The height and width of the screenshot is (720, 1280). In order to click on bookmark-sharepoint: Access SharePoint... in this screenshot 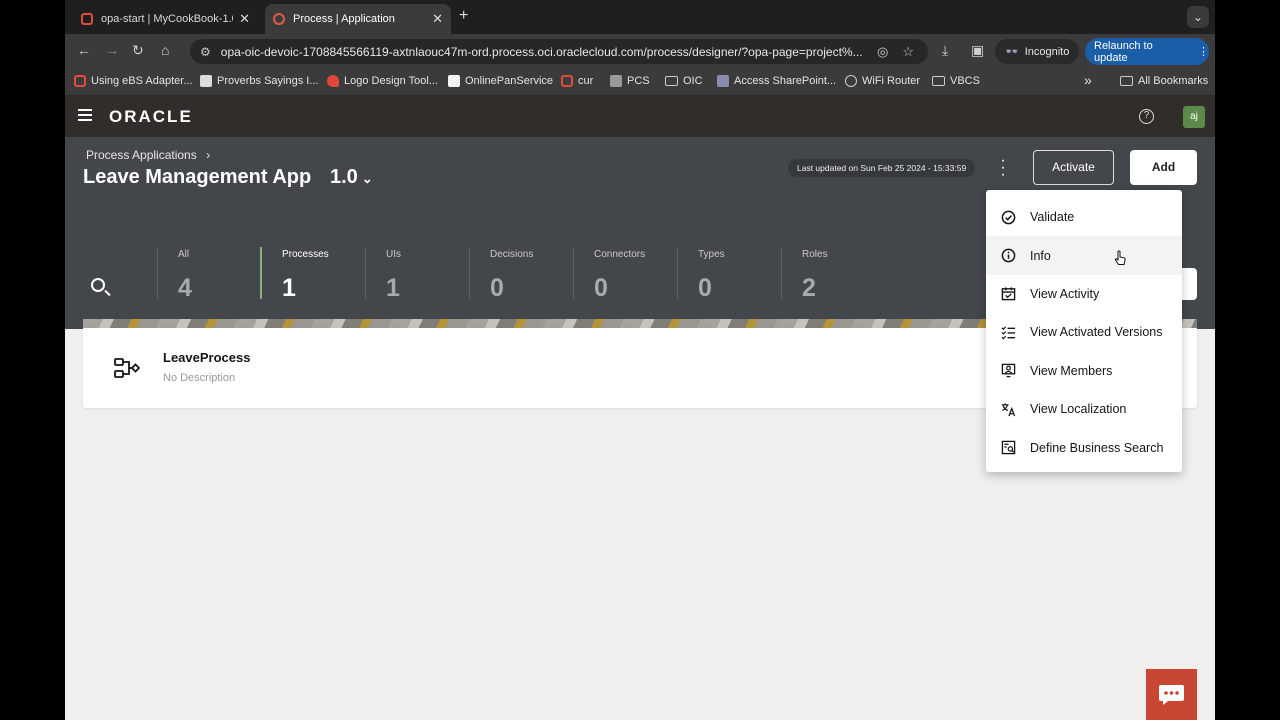, I will do `click(776, 81)`.